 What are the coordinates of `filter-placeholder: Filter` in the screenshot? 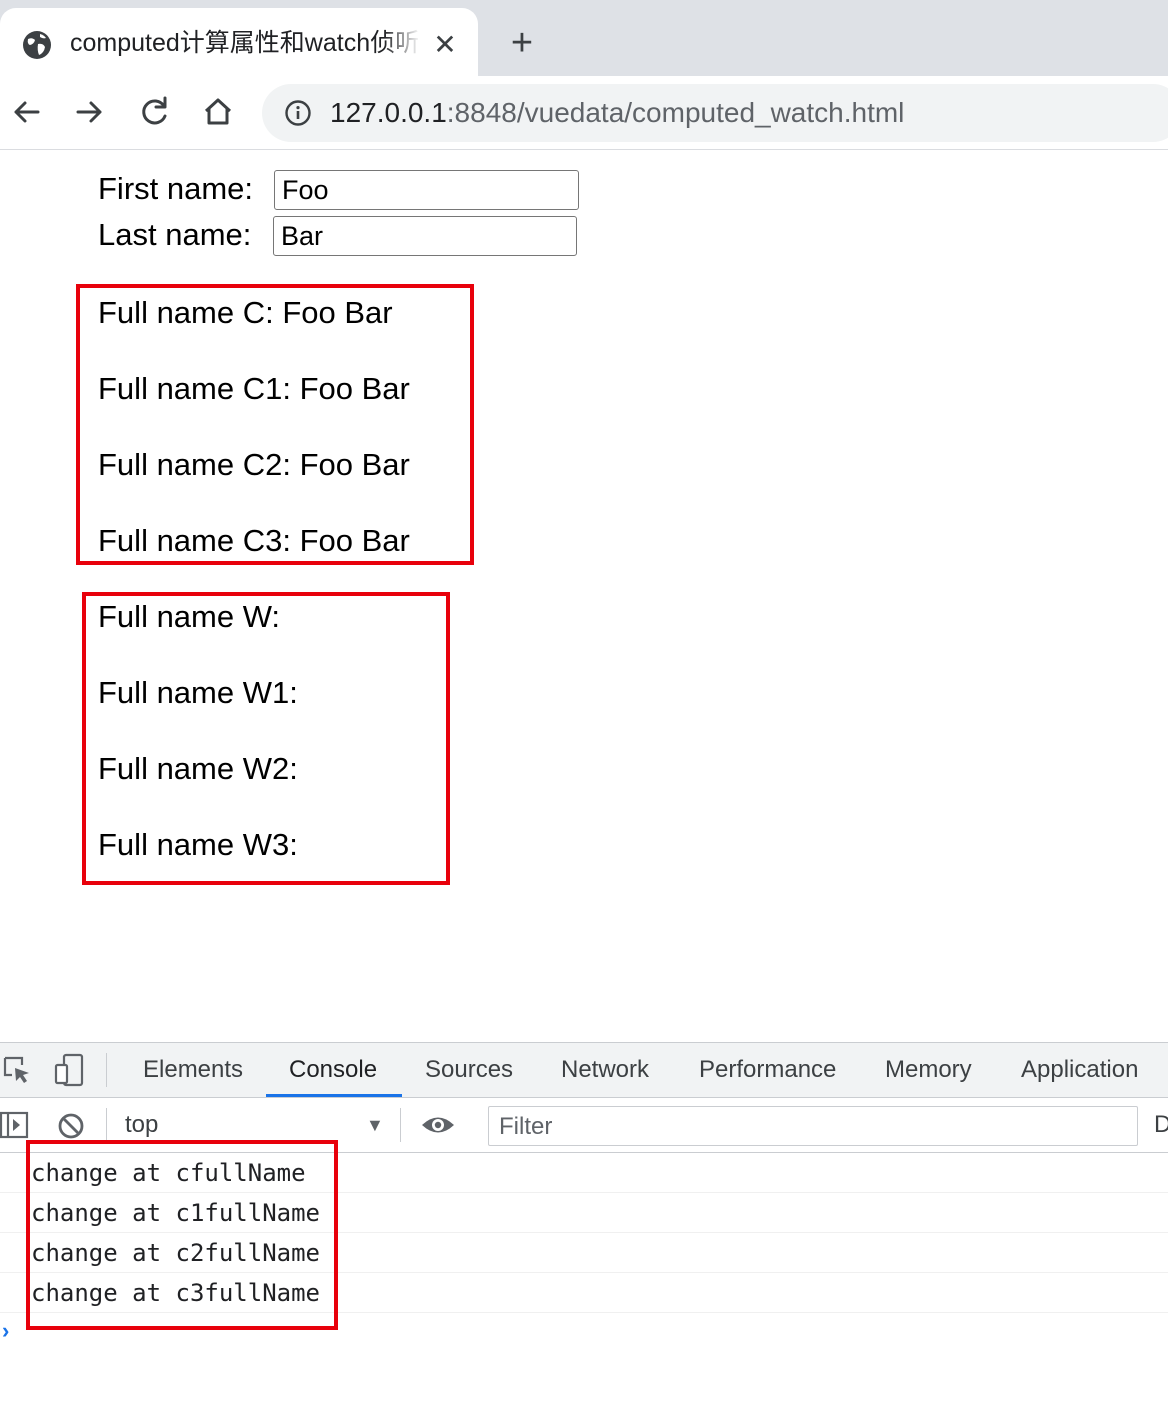 It's located at (526, 1126).